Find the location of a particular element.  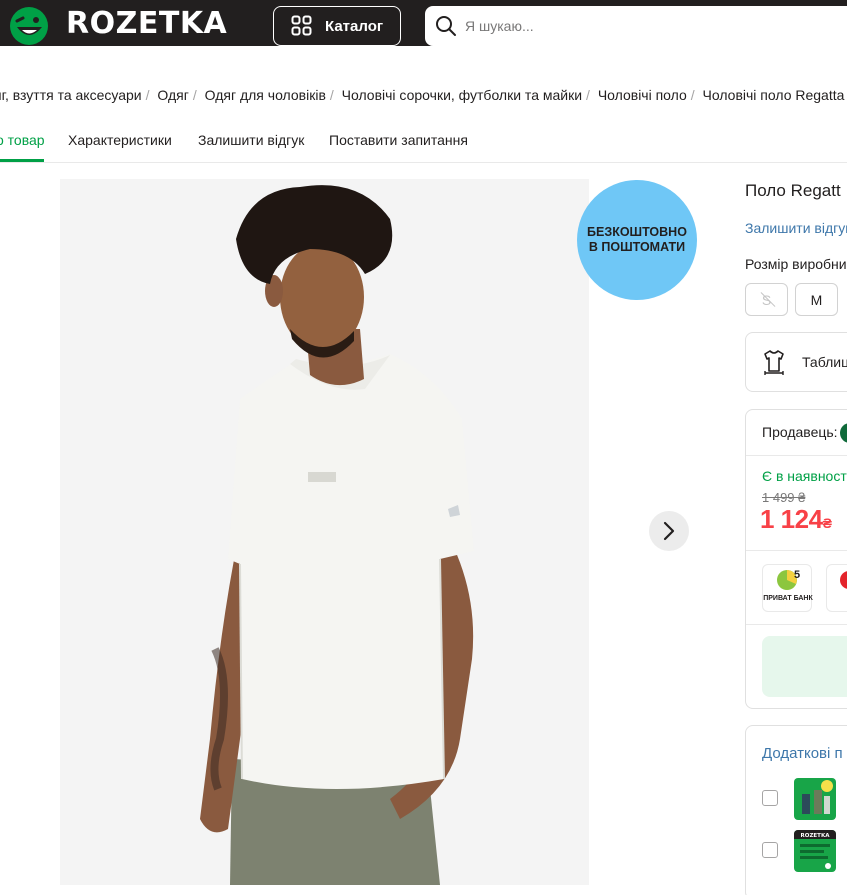

prev-image-button is located at coordinates (2, 531).